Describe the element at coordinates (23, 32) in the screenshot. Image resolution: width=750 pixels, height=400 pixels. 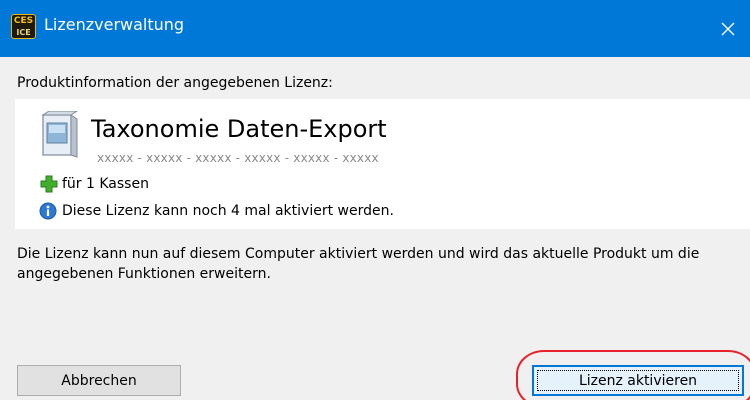
I see `app-logo-text-bottom: ICE` at that location.